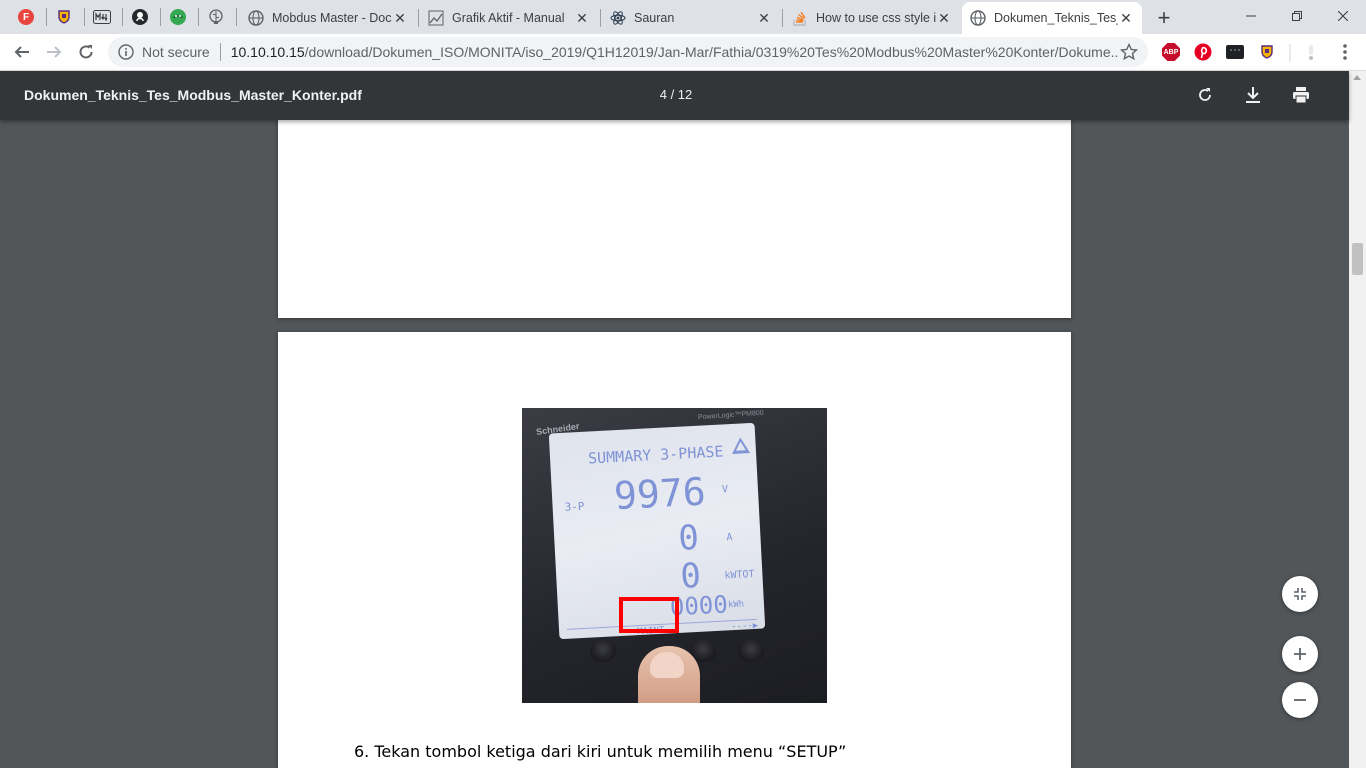 This screenshot has width=1366, height=768. I want to click on scrollbar-thumb, so click(1357, 259).